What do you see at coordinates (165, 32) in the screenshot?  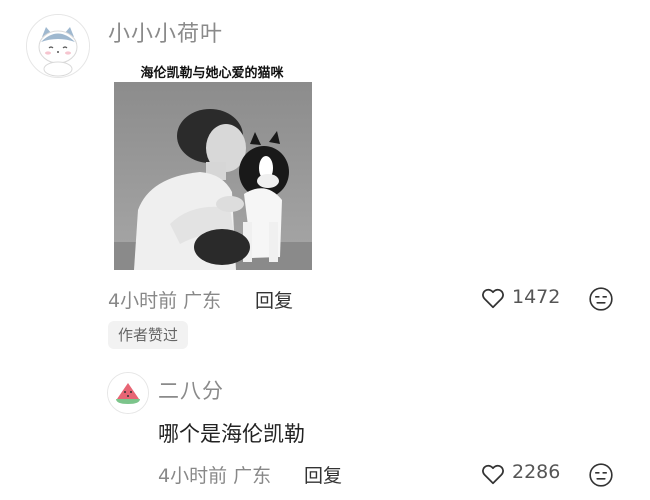 I see `comment-username: 小小小荷叶` at bounding box center [165, 32].